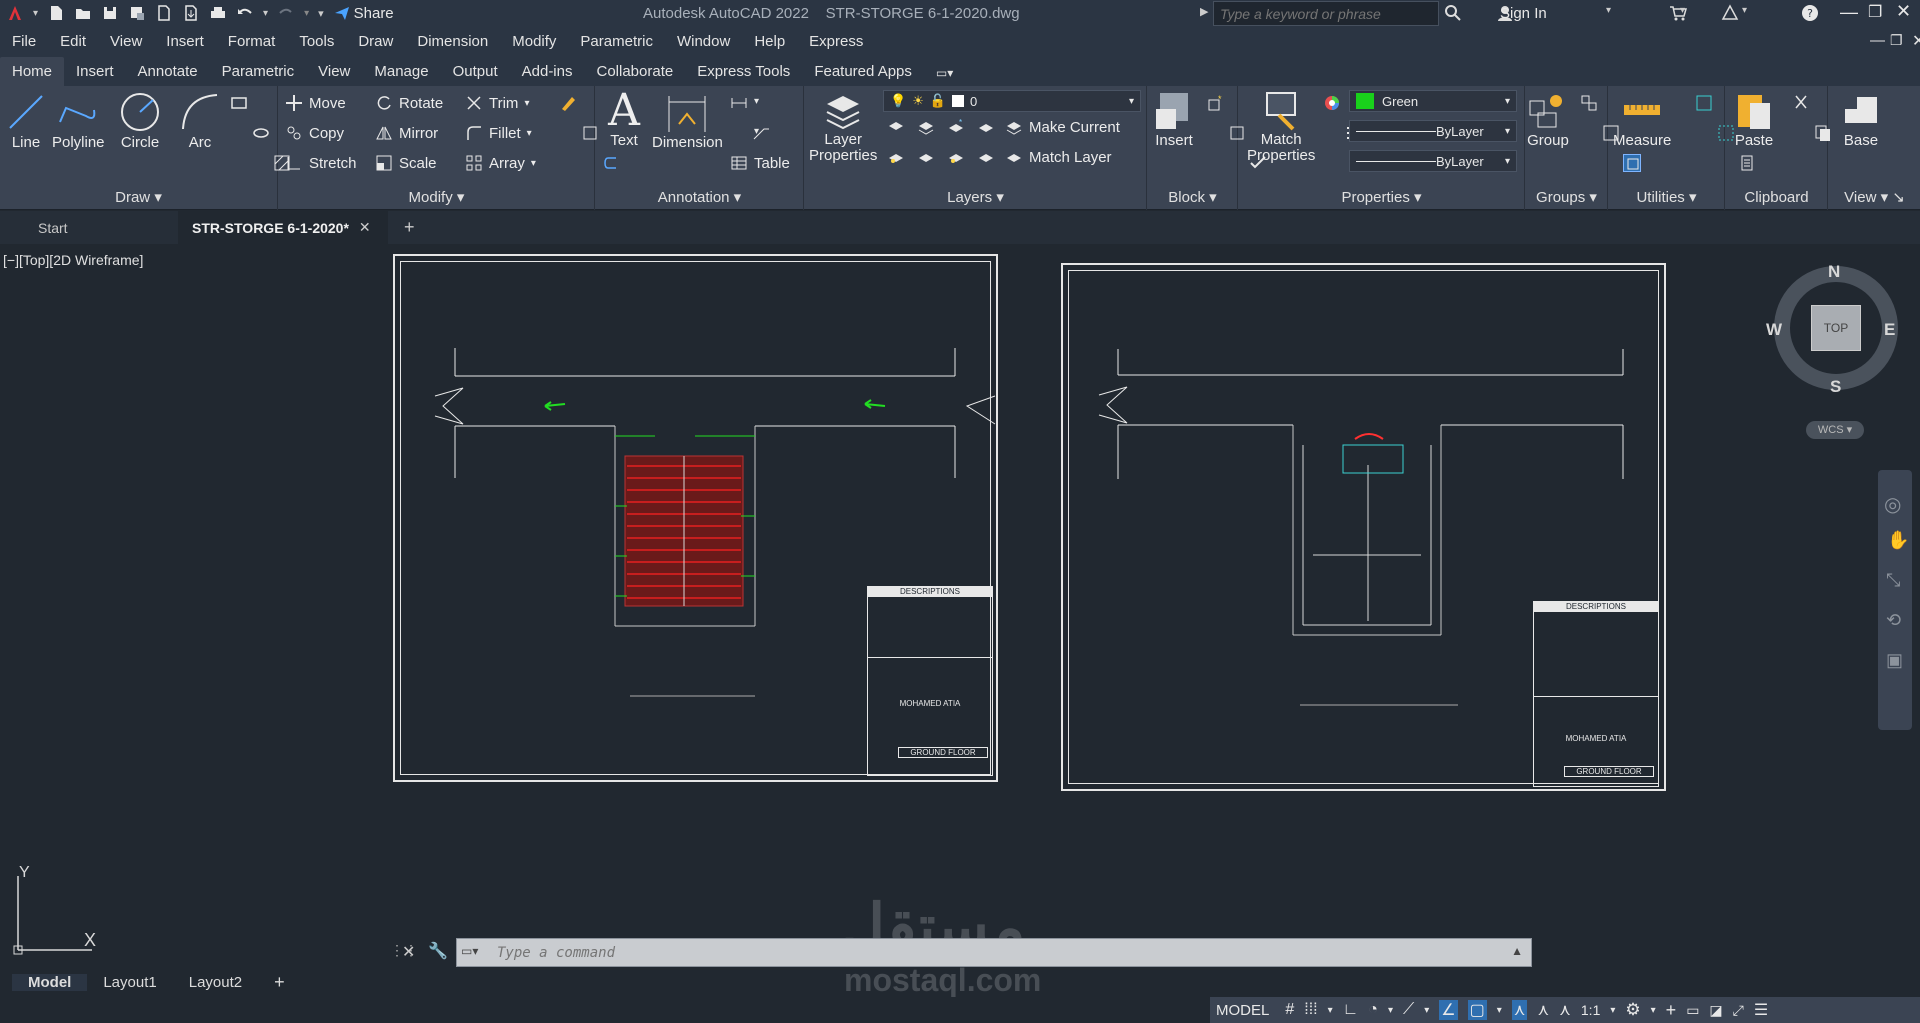  I want to click on orbit-icon: ⟲, so click(1893, 620).